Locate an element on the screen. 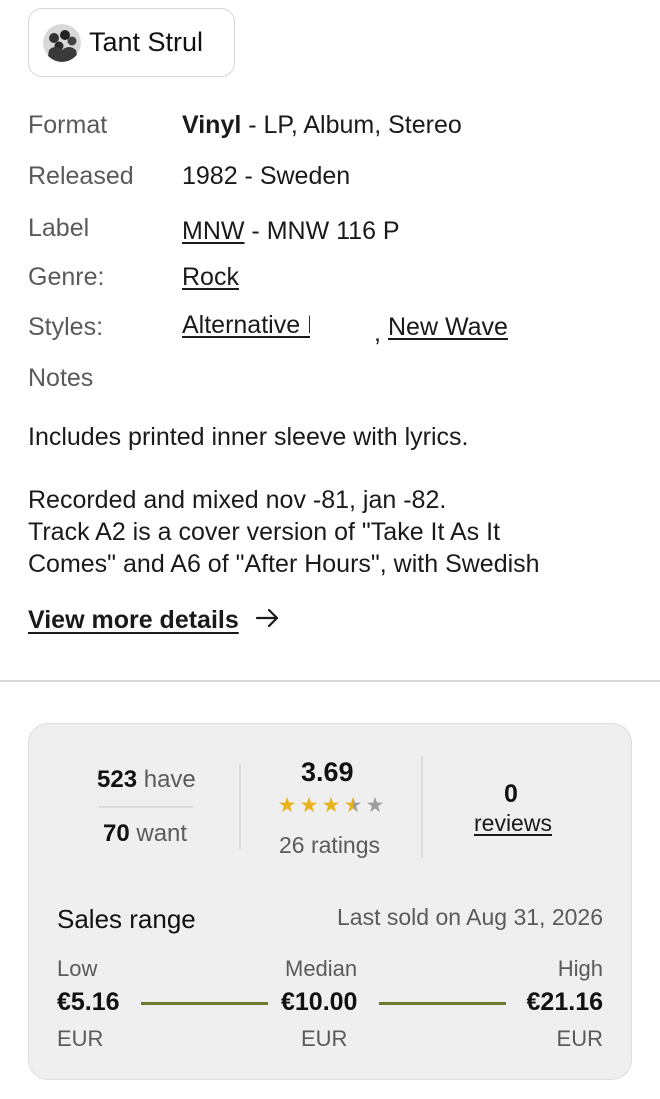 This screenshot has width=660, height=1099. arrow-right-icon is located at coordinates (268, 620).